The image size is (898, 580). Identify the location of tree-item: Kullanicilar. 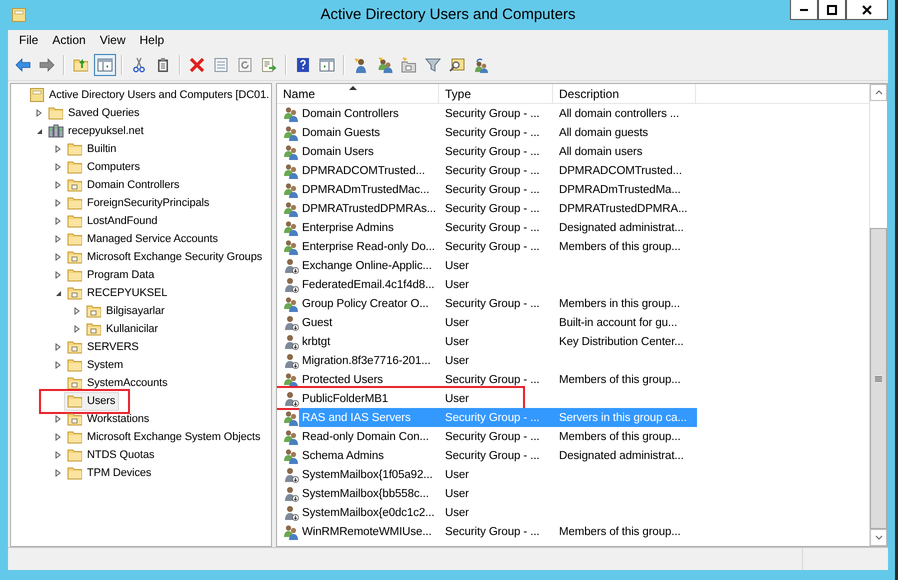
(132, 329).